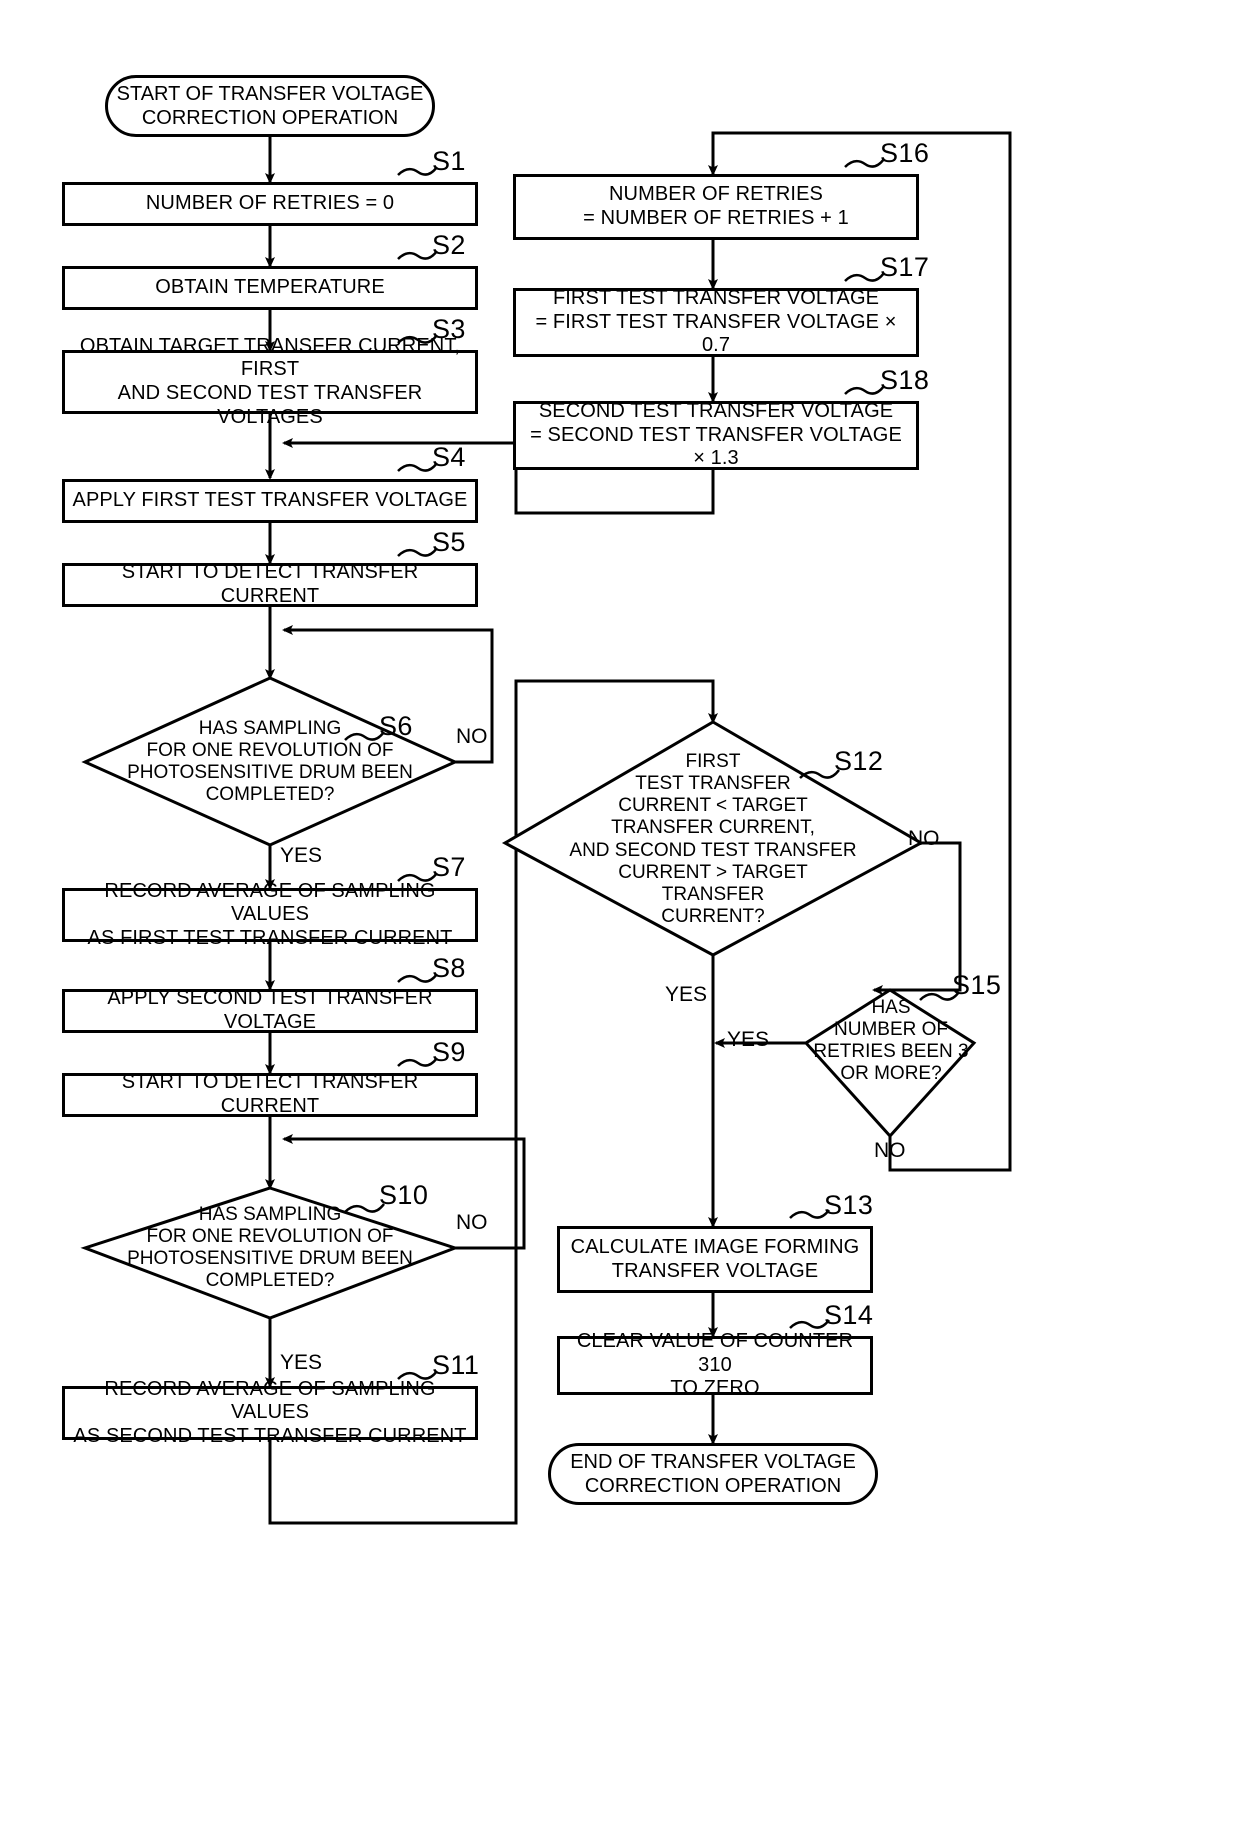 The height and width of the screenshot is (1841, 1240). What do you see at coordinates (301, 855) in the screenshot?
I see `branch-label-s6-yes: YES` at bounding box center [301, 855].